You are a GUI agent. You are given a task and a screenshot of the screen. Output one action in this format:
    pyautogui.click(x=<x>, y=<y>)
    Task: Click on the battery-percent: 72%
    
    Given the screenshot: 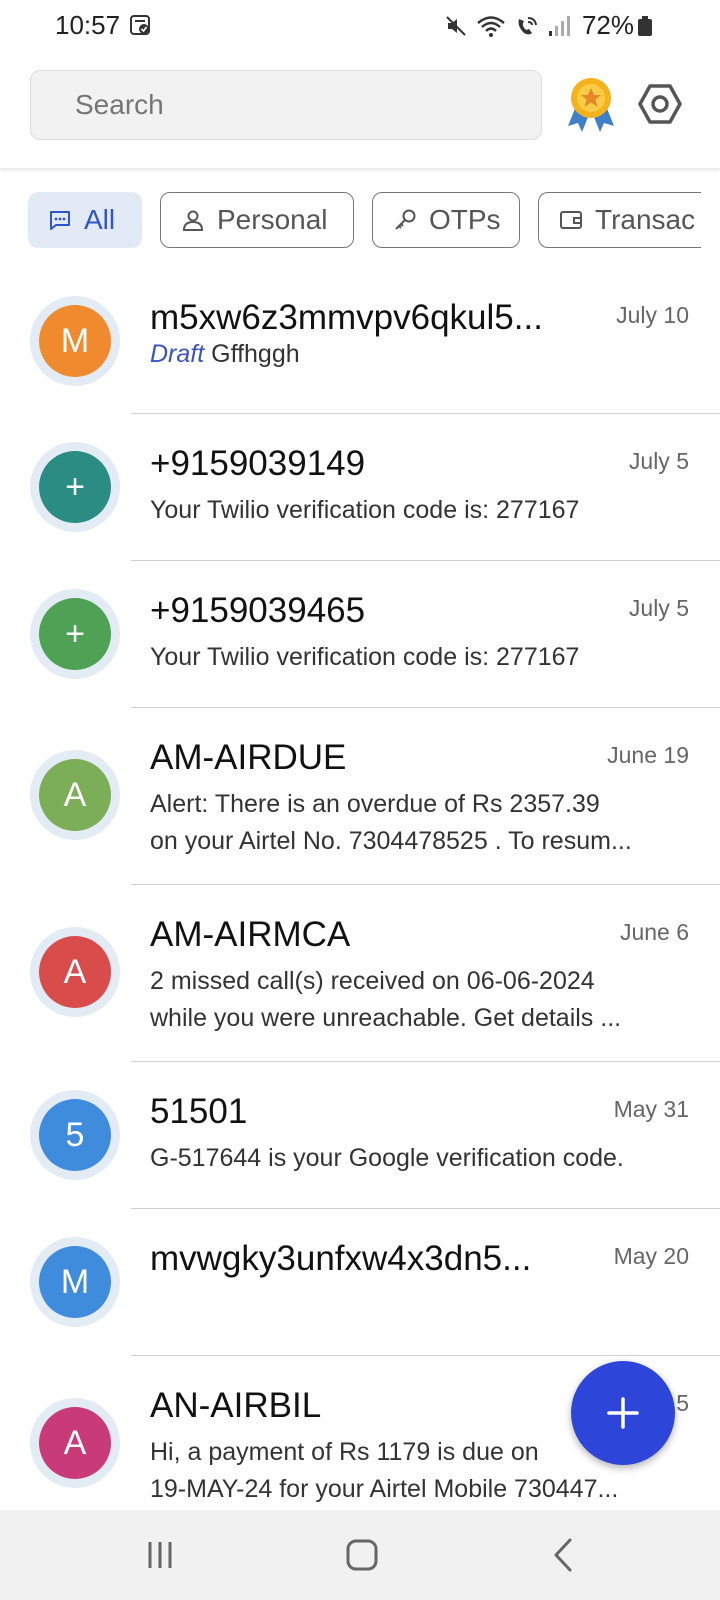 What is the action you would take?
    pyautogui.click(x=607, y=25)
    